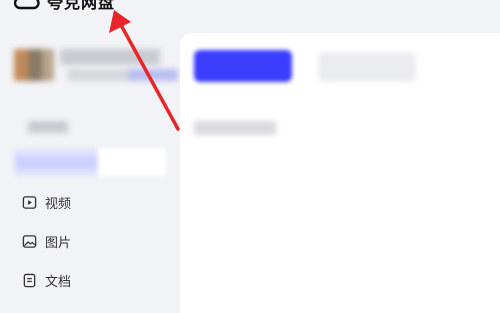 This screenshot has height=313, width=500. I want to click on sidebar-item-images: 图片, so click(47, 241).